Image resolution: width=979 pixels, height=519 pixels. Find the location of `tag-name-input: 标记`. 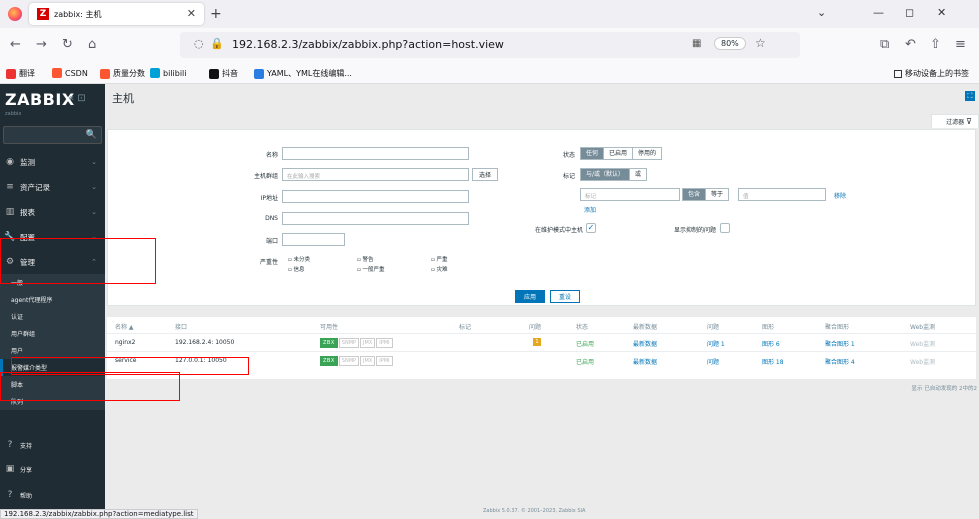

tag-name-input: 标记 is located at coordinates (630, 194).